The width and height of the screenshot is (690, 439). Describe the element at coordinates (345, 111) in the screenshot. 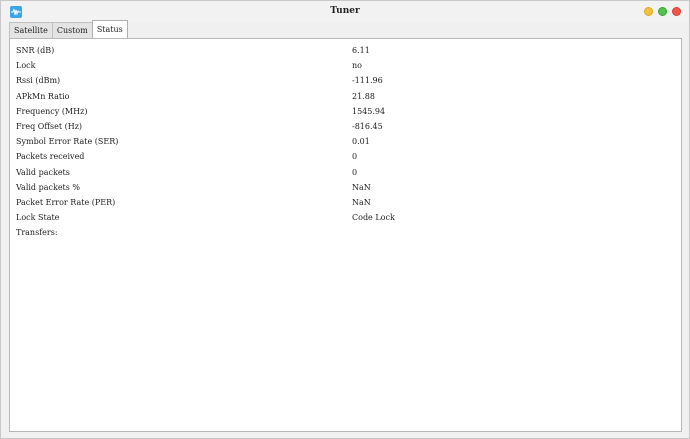

I see `status-row-frequency: Frequency (MHz) 1545.94` at that location.